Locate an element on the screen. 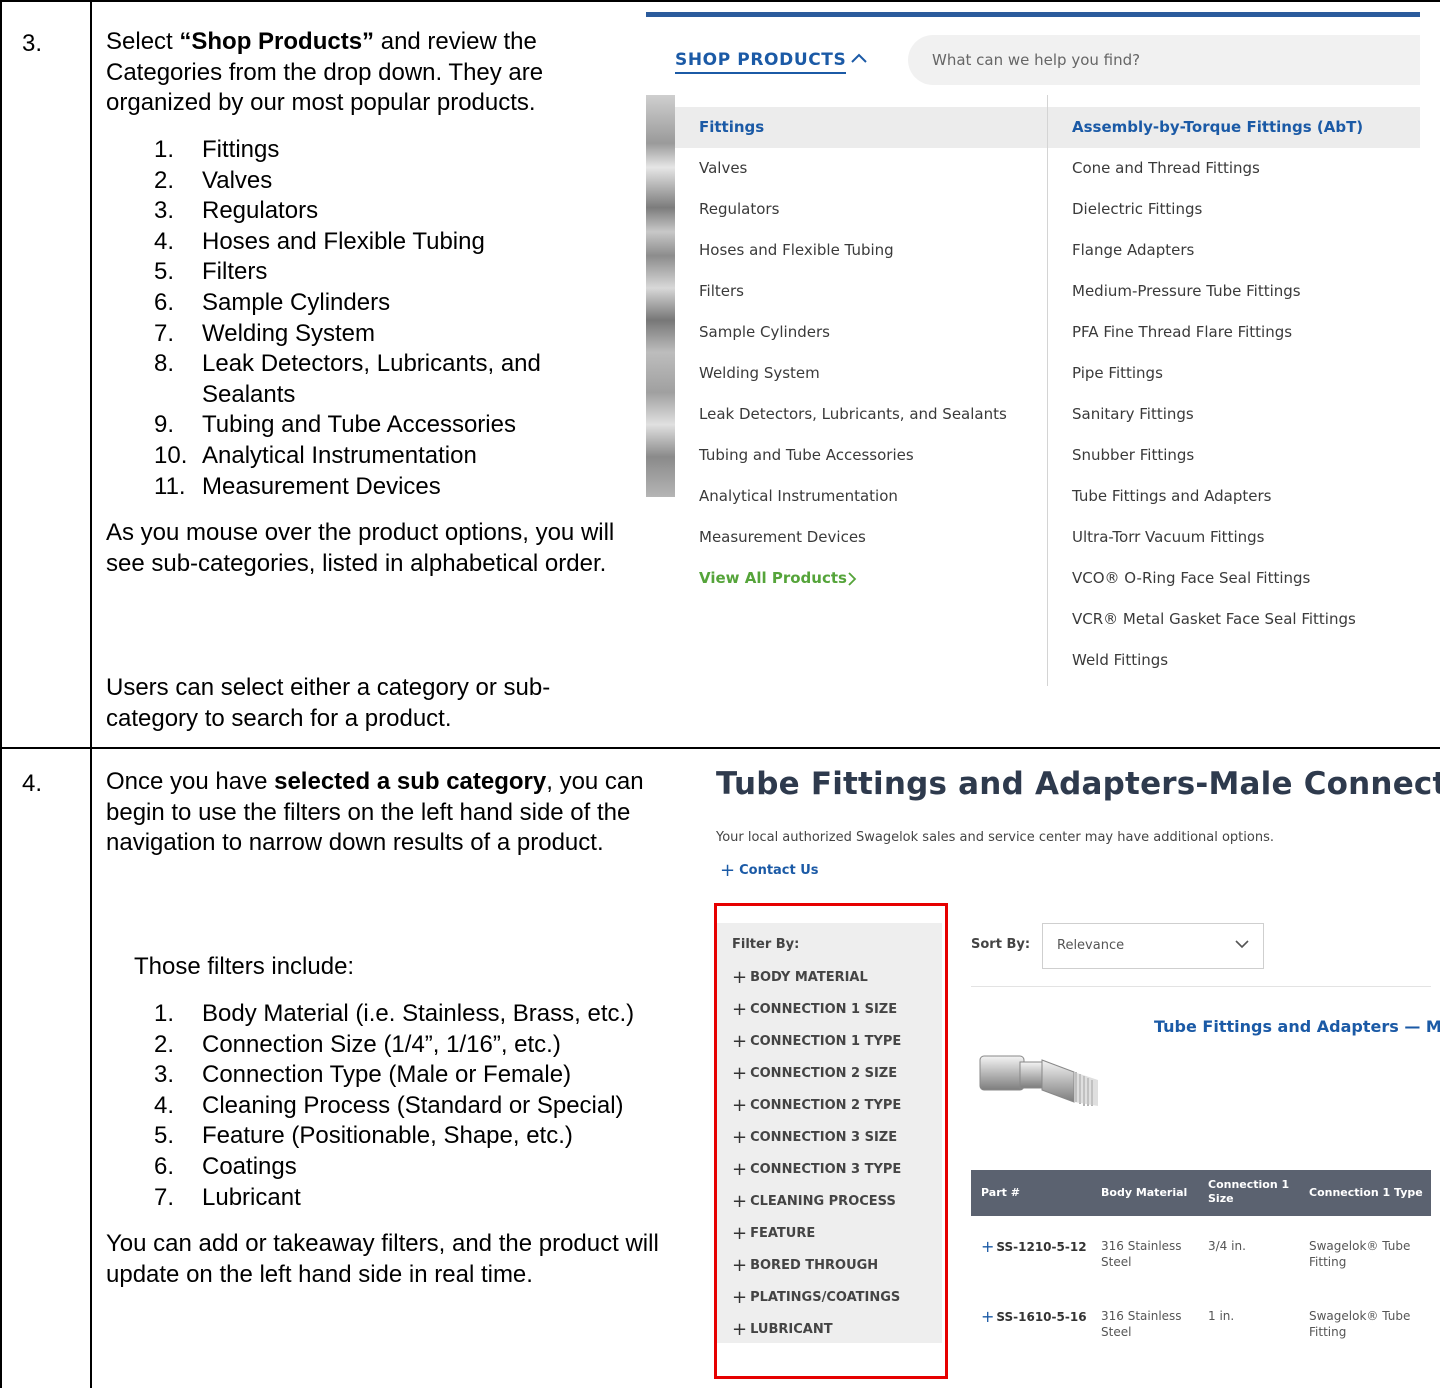 The width and height of the screenshot is (1440, 1388). list-item: 5. Feature (Positionable, Shape, etc.) is located at coordinates (363, 1136).